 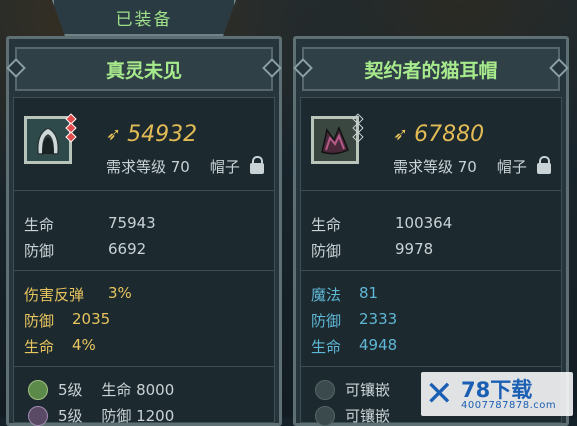 I want to click on tab-equipped: 已装备, so click(x=144, y=18).